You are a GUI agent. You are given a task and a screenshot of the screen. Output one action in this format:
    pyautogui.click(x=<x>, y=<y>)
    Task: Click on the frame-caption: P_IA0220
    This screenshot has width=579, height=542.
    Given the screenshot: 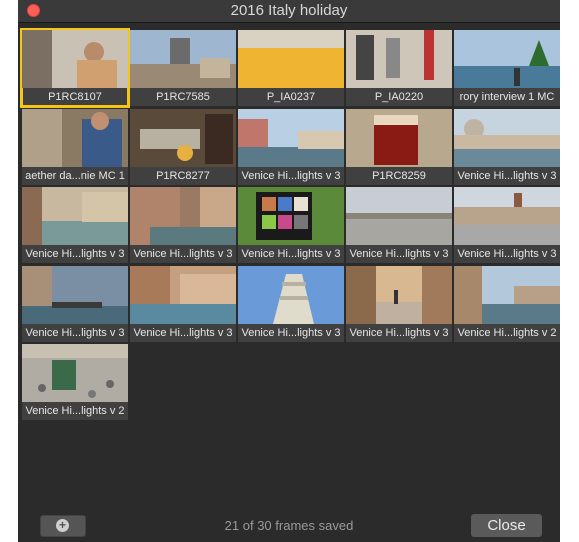 What is the action you would take?
    pyautogui.click(x=399, y=97)
    